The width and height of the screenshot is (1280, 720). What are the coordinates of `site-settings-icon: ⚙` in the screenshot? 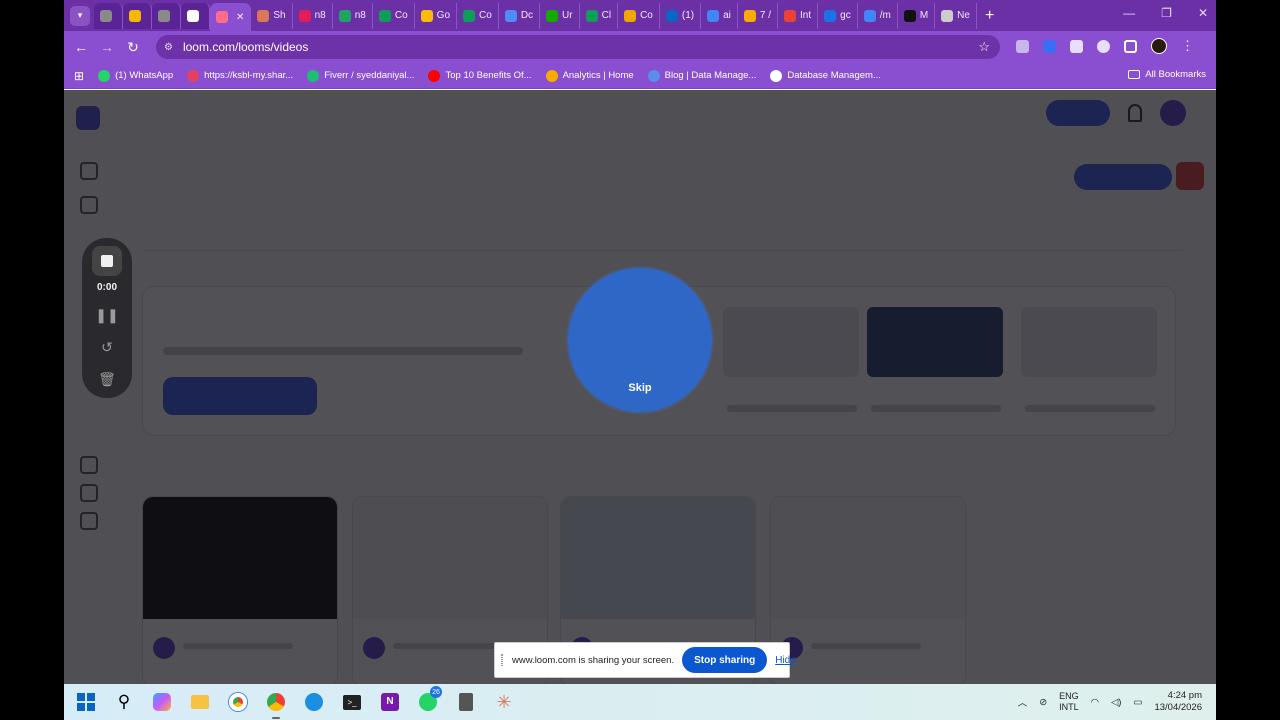 It's located at (168, 47).